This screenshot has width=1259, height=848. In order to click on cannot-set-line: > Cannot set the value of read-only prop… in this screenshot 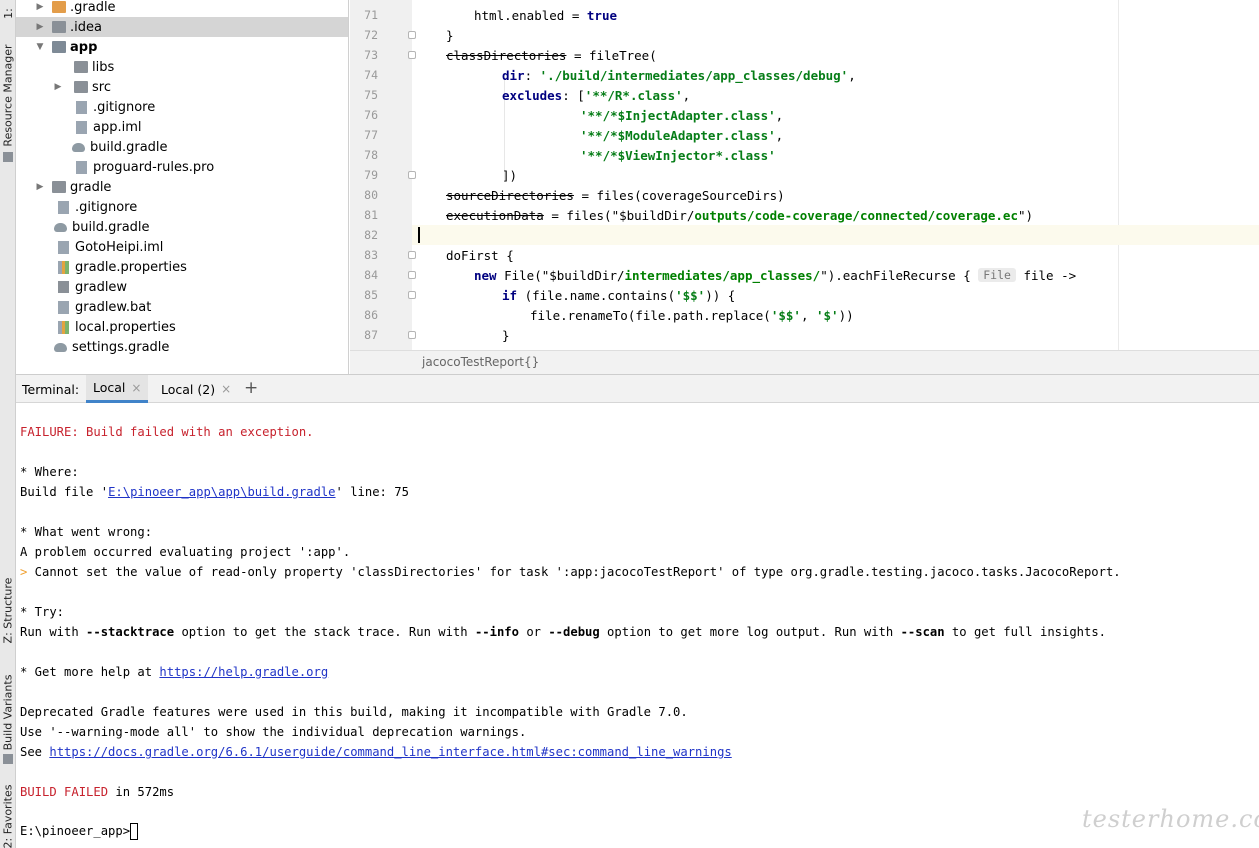, I will do `click(570, 572)`.